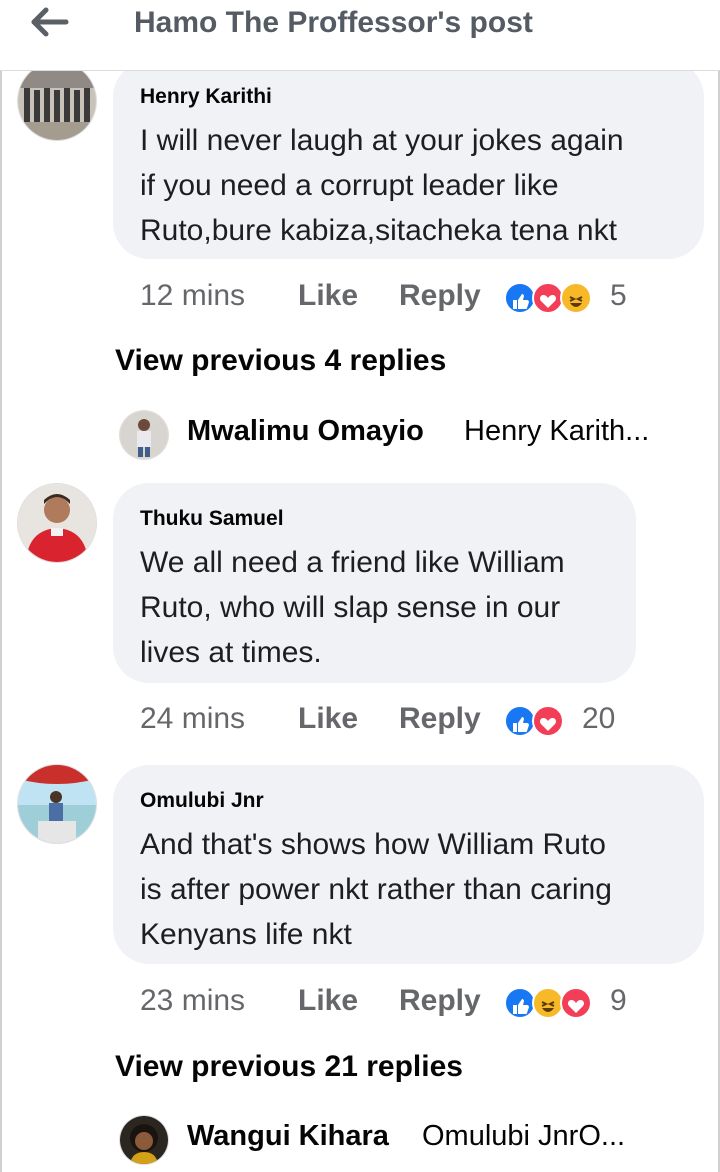 This screenshot has height=1172, width=720. Describe the element at coordinates (212, 519) in the screenshot. I see `comment-author: Thuku Samuel` at that location.